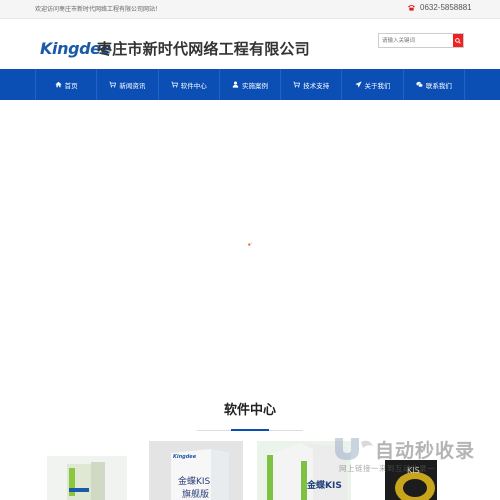  Describe the element at coordinates (249, 409) in the screenshot. I see `section-title: 软件中心` at that location.